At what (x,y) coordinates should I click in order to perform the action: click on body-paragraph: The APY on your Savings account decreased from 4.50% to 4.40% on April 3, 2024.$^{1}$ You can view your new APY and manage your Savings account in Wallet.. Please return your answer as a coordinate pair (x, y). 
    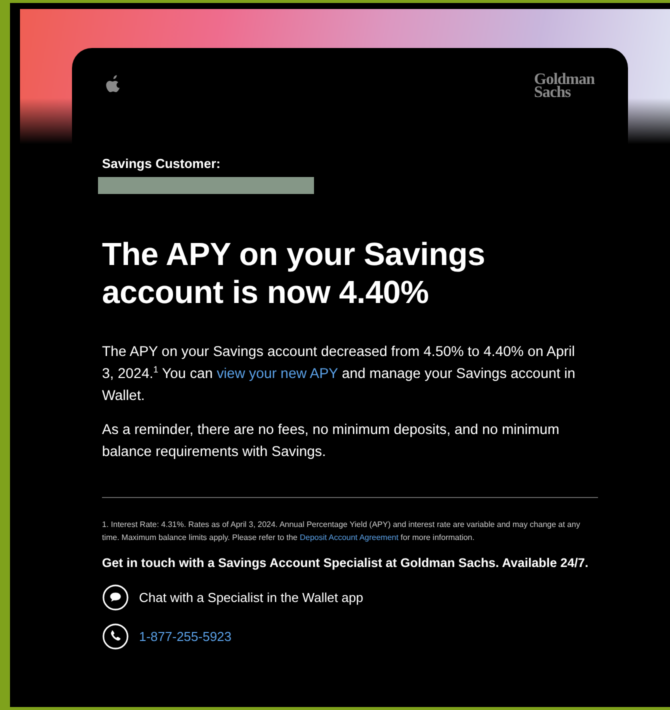
    Looking at the image, I should click on (339, 374).